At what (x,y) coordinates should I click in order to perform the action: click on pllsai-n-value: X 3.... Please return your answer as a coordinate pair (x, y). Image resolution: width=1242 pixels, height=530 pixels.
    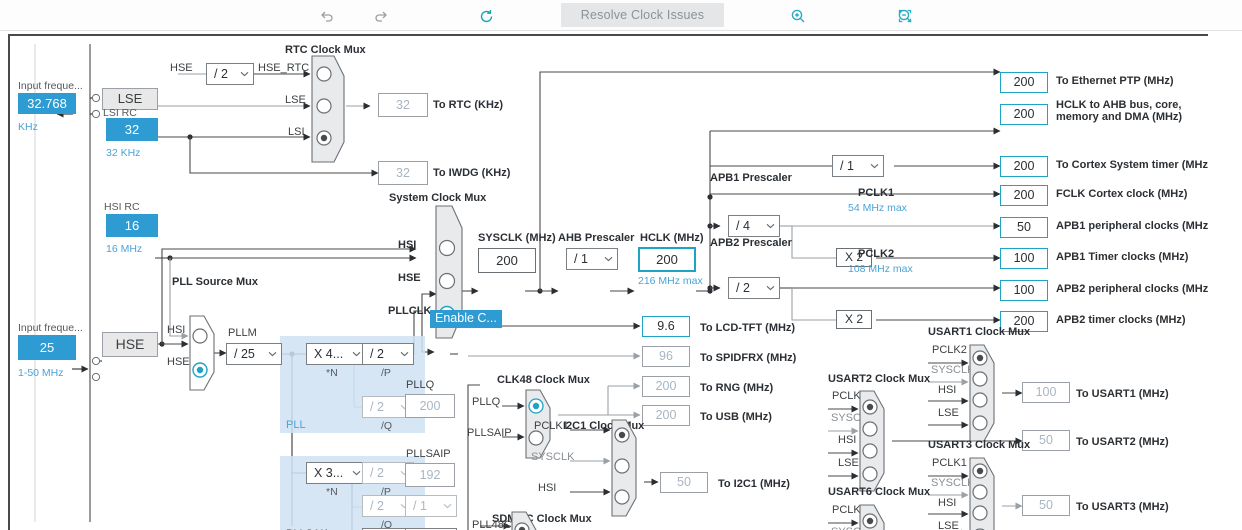
    Looking at the image, I should click on (329, 473).